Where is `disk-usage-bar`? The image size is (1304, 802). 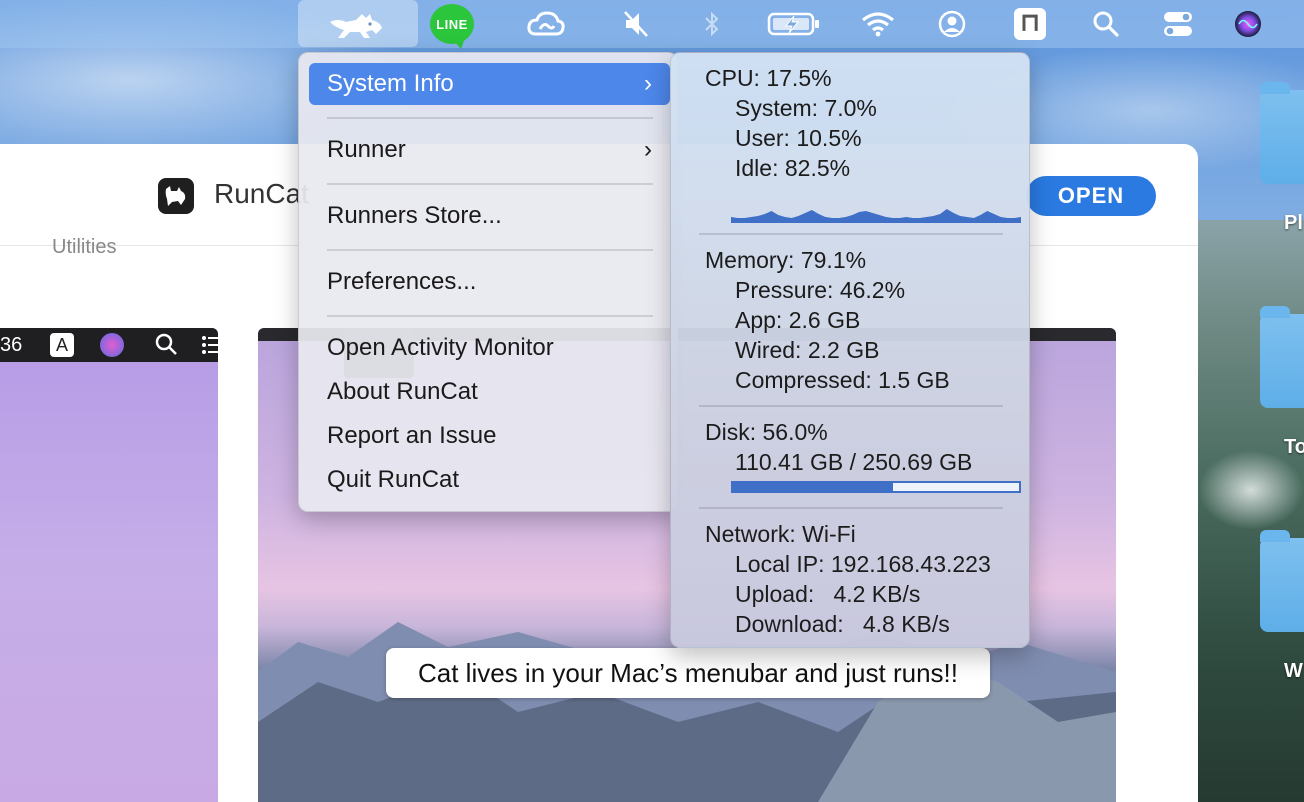 disk-usage-bar is located at coordinates (876, 487).